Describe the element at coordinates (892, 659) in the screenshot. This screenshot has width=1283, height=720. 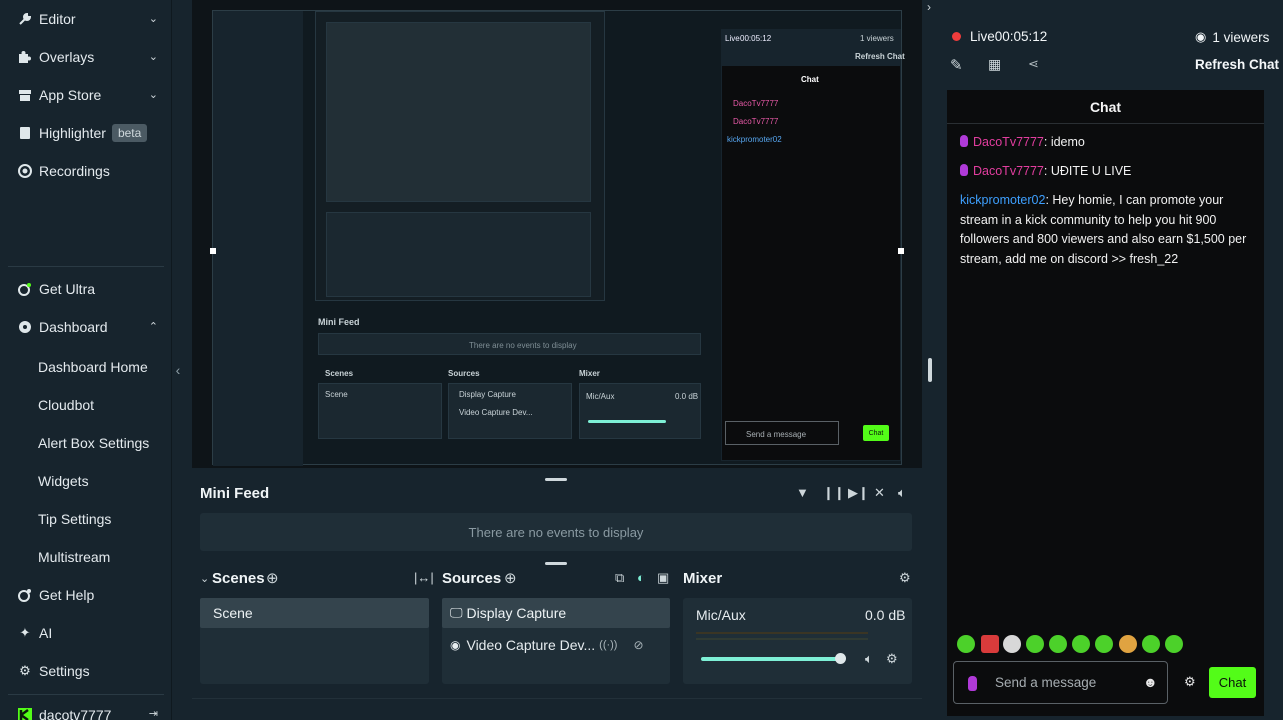
I see `mic-settings-icon: ⚙` at that location.